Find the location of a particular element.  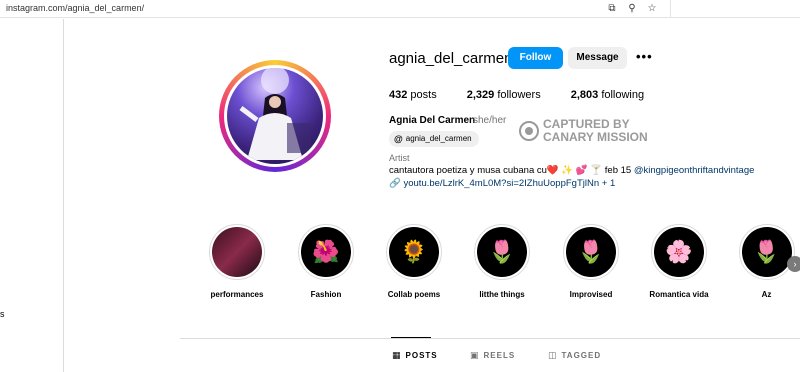

highlight-item: 🌺 Fashion is located at coordinates (326, 261).